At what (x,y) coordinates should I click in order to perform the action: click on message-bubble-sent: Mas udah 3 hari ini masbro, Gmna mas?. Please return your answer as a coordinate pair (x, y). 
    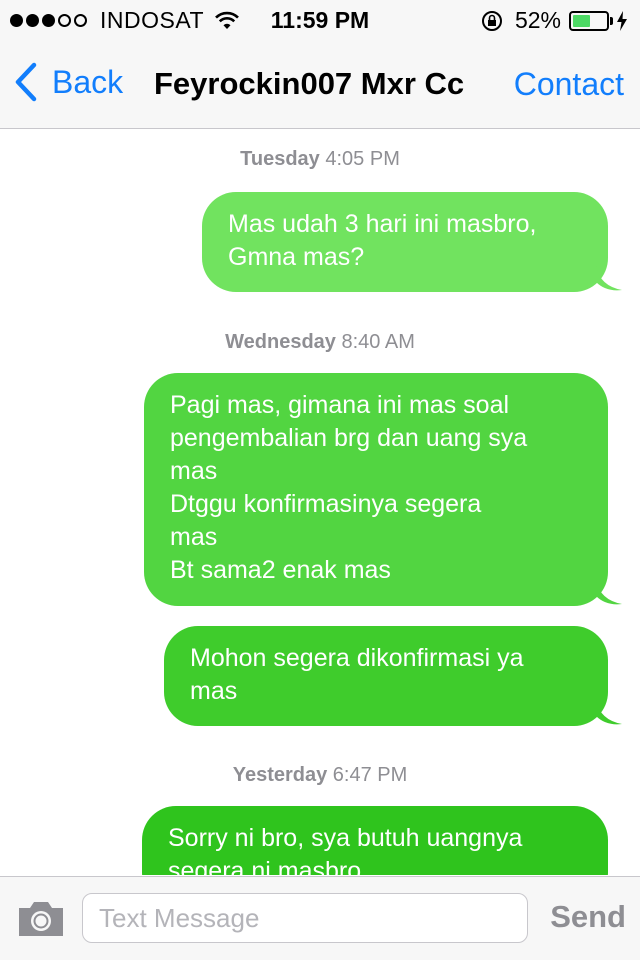
    Looking at the image, I should click on (405, 242).